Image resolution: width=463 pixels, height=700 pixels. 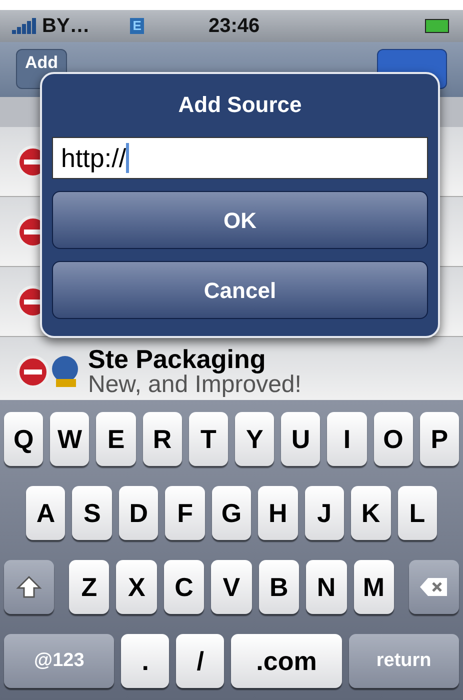 What do you see at coordinates (374, 587) in the screenshot?
I see `keyboard-key: M` at bounding box center [374, 587].